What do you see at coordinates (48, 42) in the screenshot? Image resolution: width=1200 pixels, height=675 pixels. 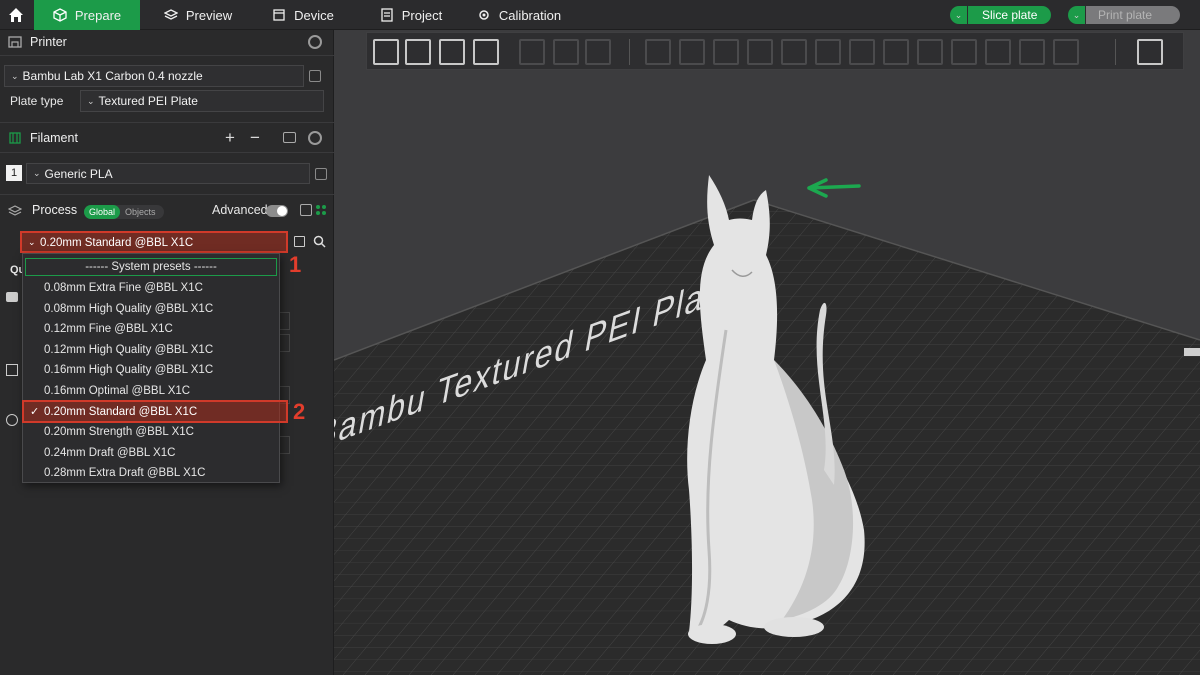 I see `printer-section-title: Printer` at bounding box center [48, 42].